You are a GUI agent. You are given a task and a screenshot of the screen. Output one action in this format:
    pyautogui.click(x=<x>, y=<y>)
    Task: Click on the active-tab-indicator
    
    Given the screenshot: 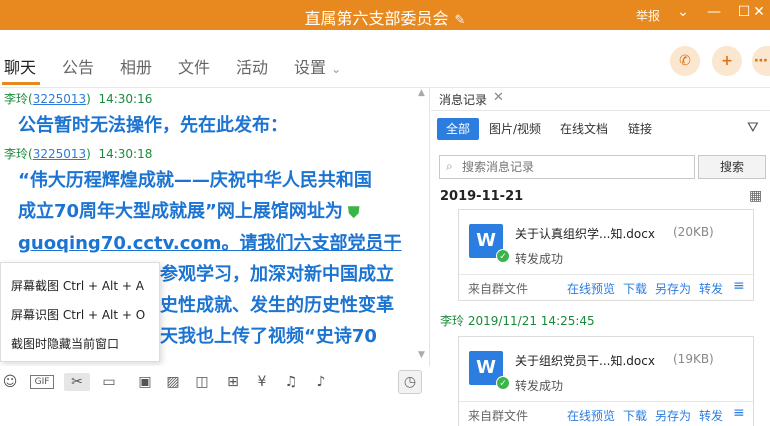 What is the action you would take?
    pyautogui.click(x=21, y=83)
    